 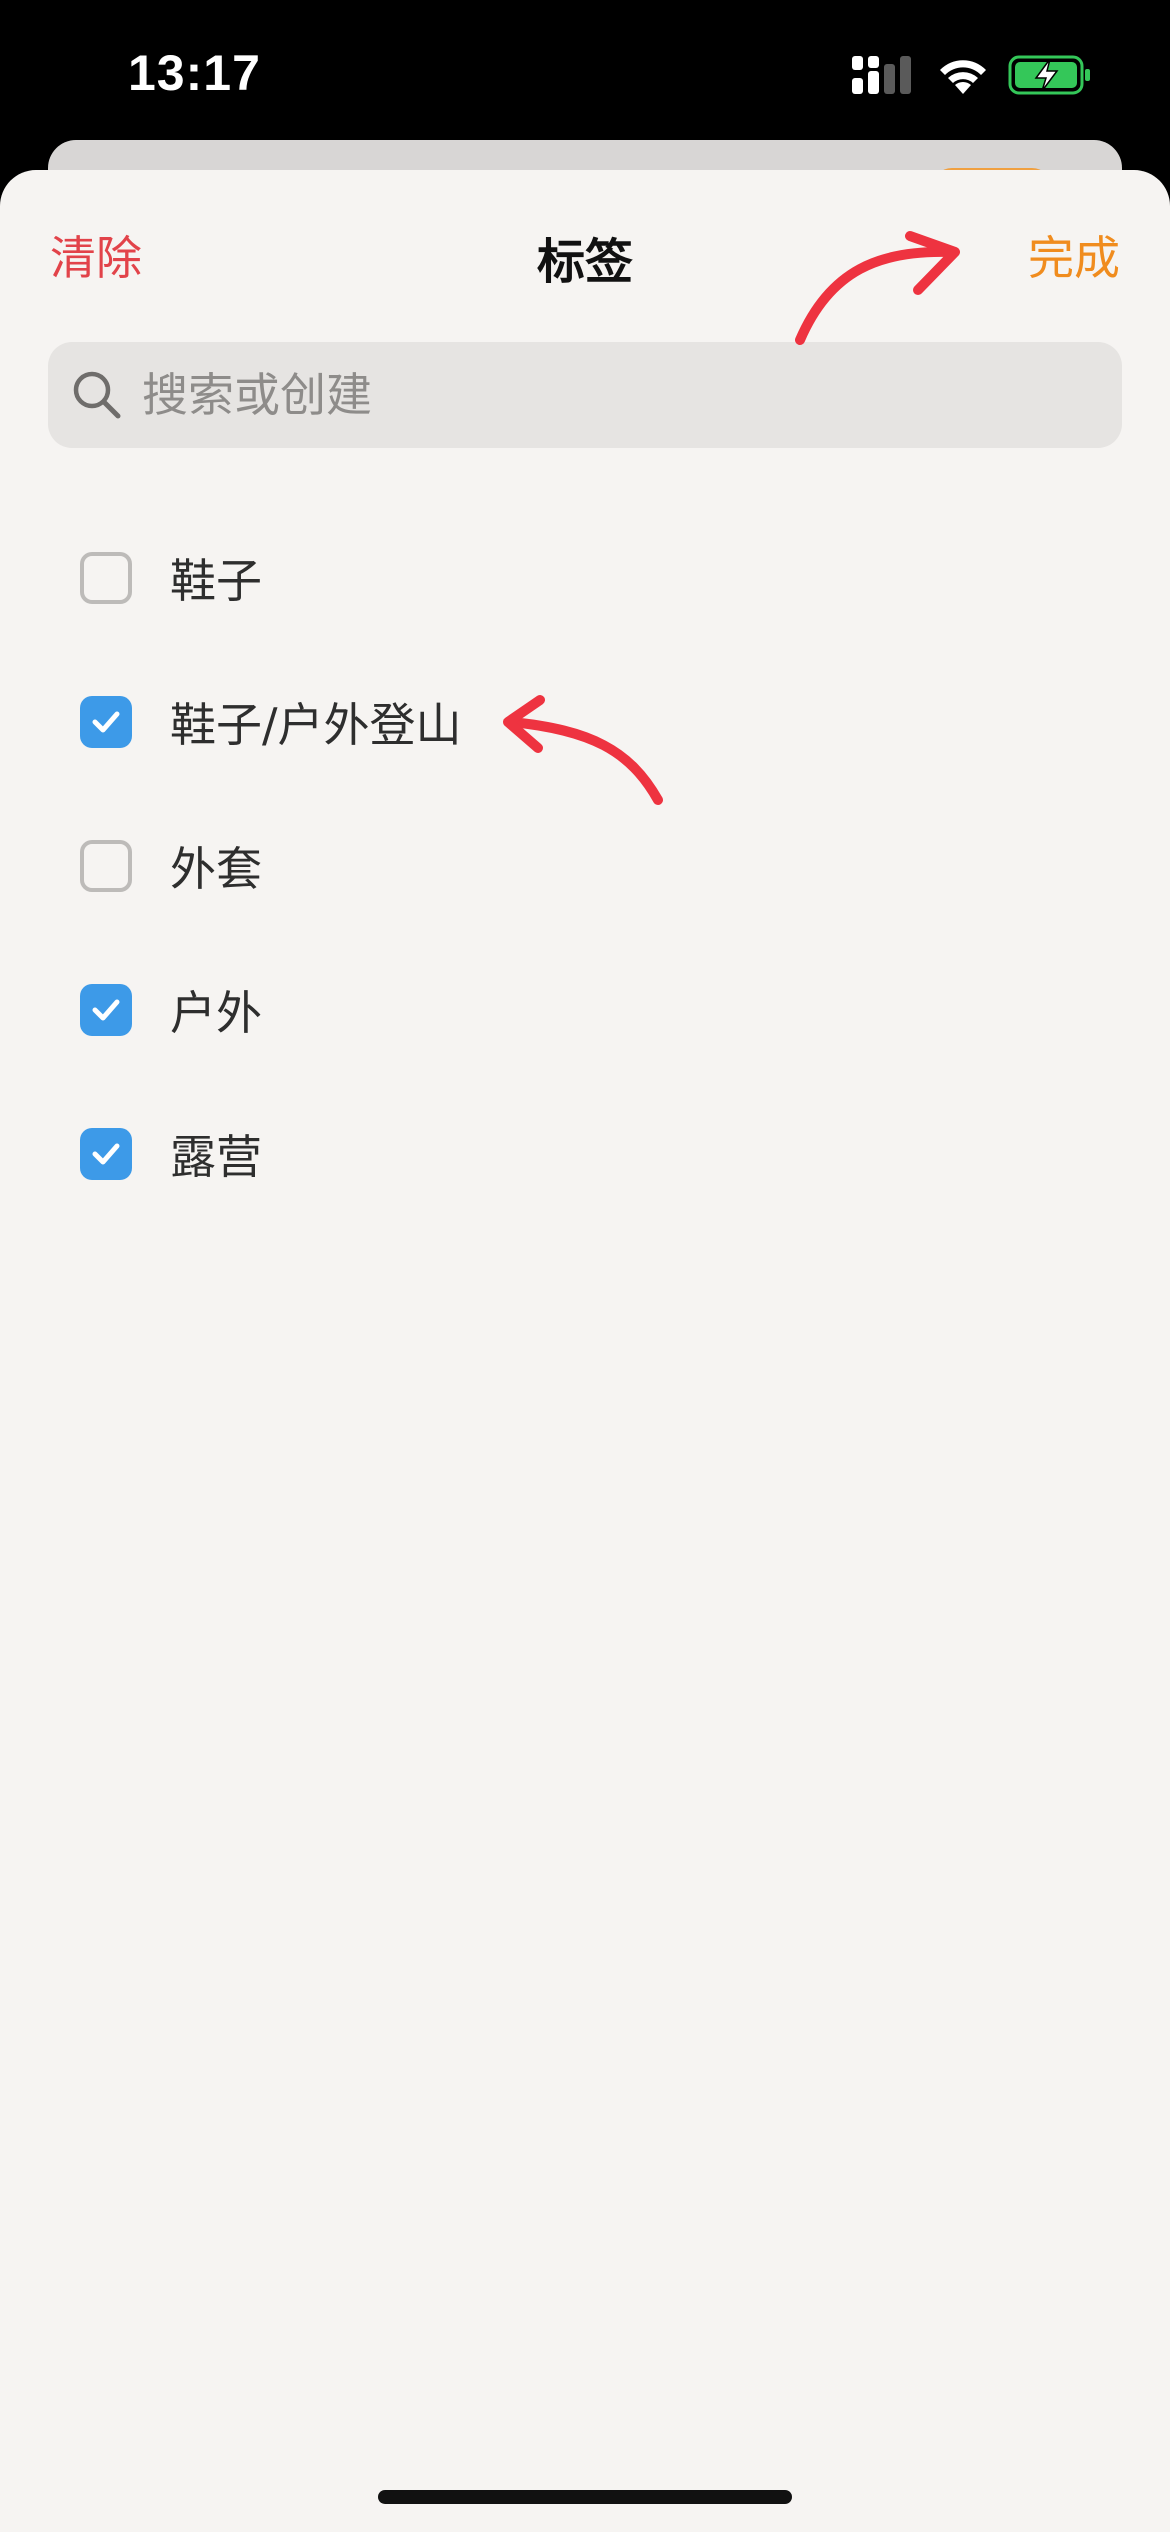 I want to click on tag-row: 户外, so click(x=171, y=1010).